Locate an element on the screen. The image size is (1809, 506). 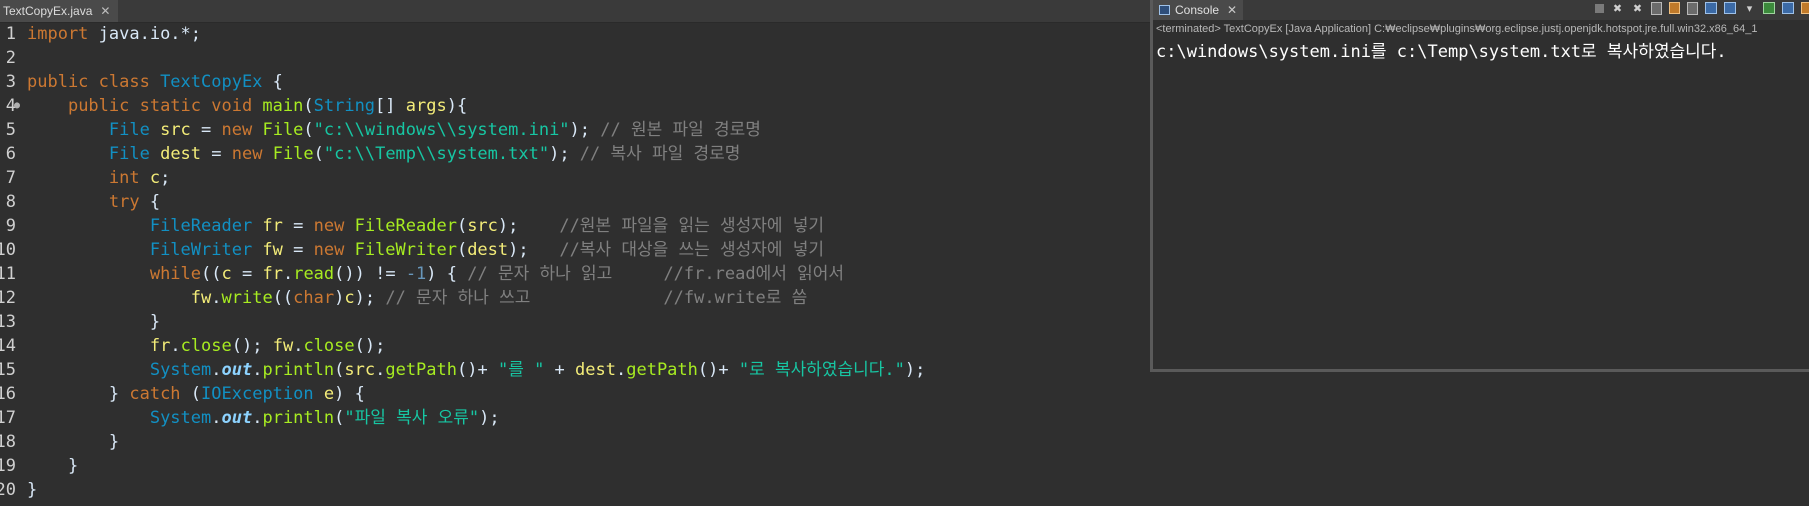
line-number: 20 is located at coordinates (8, 490).